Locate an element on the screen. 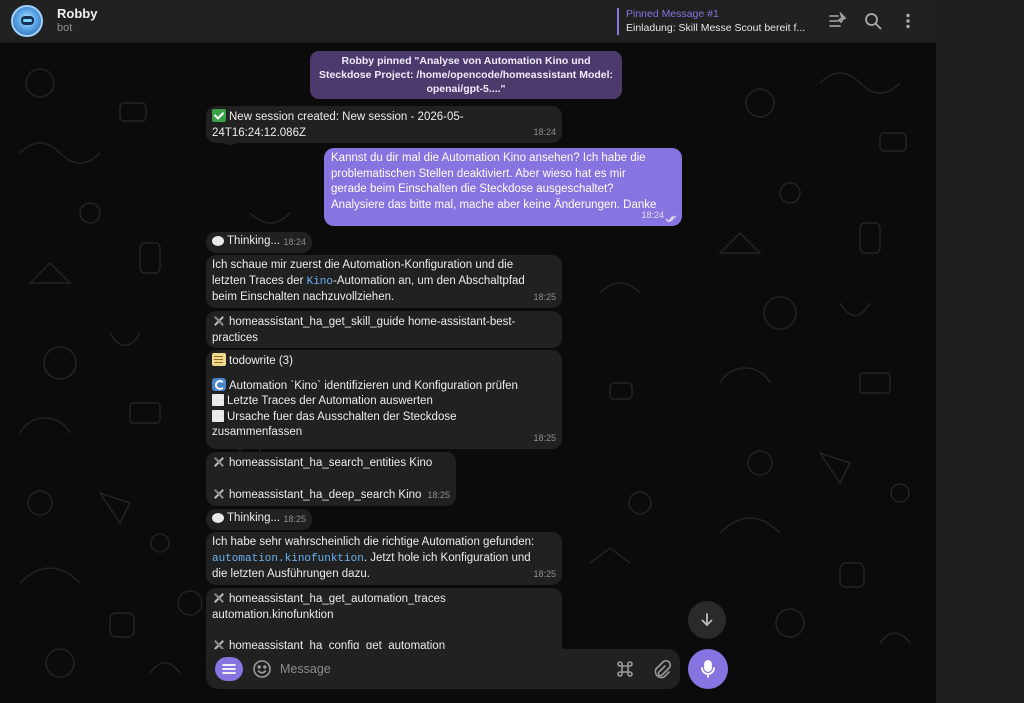 The image size is (1024, 703). emoji-icon is located at coordinates (262, 669).